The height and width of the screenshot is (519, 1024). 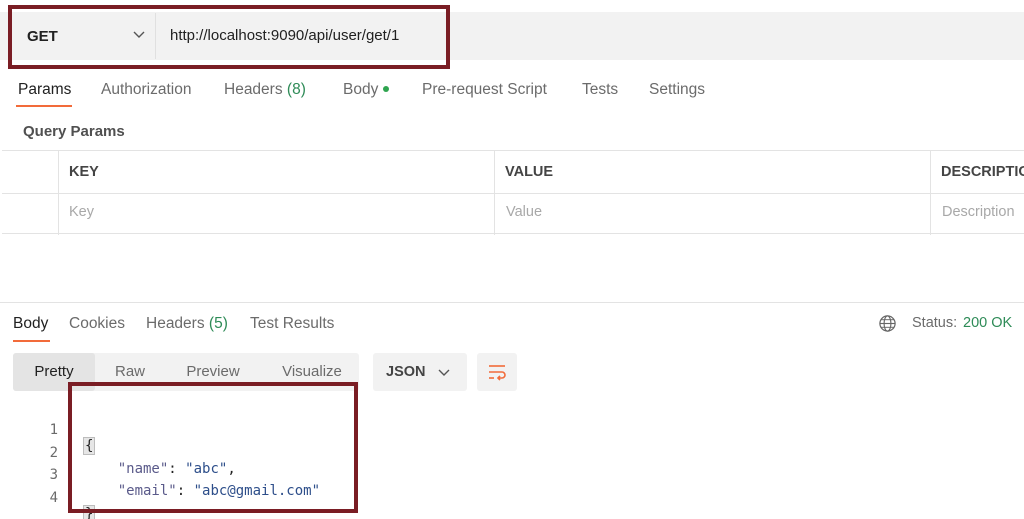 What do you see at coordinates (44, 106) in the screenshot?
I see `active-tab-indicator` at bounding box center [44, 106].